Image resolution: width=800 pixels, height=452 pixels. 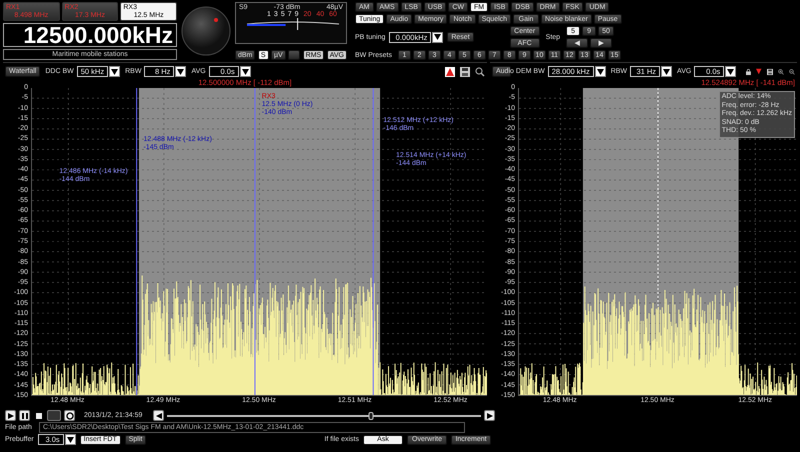 I want to click on play-icon, so click(x=11, y=415).